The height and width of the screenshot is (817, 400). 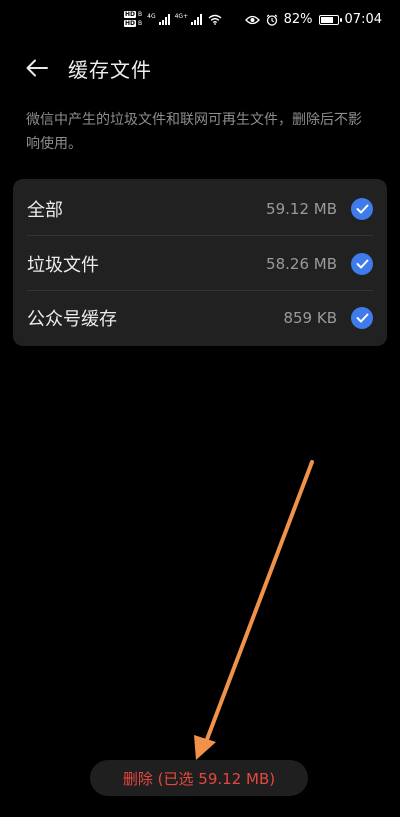 What do you see at coordinates (200, 208) in the screenshot?
I see `list-item-all: 全部 59.12 MB` at bounding box center [200, 208].